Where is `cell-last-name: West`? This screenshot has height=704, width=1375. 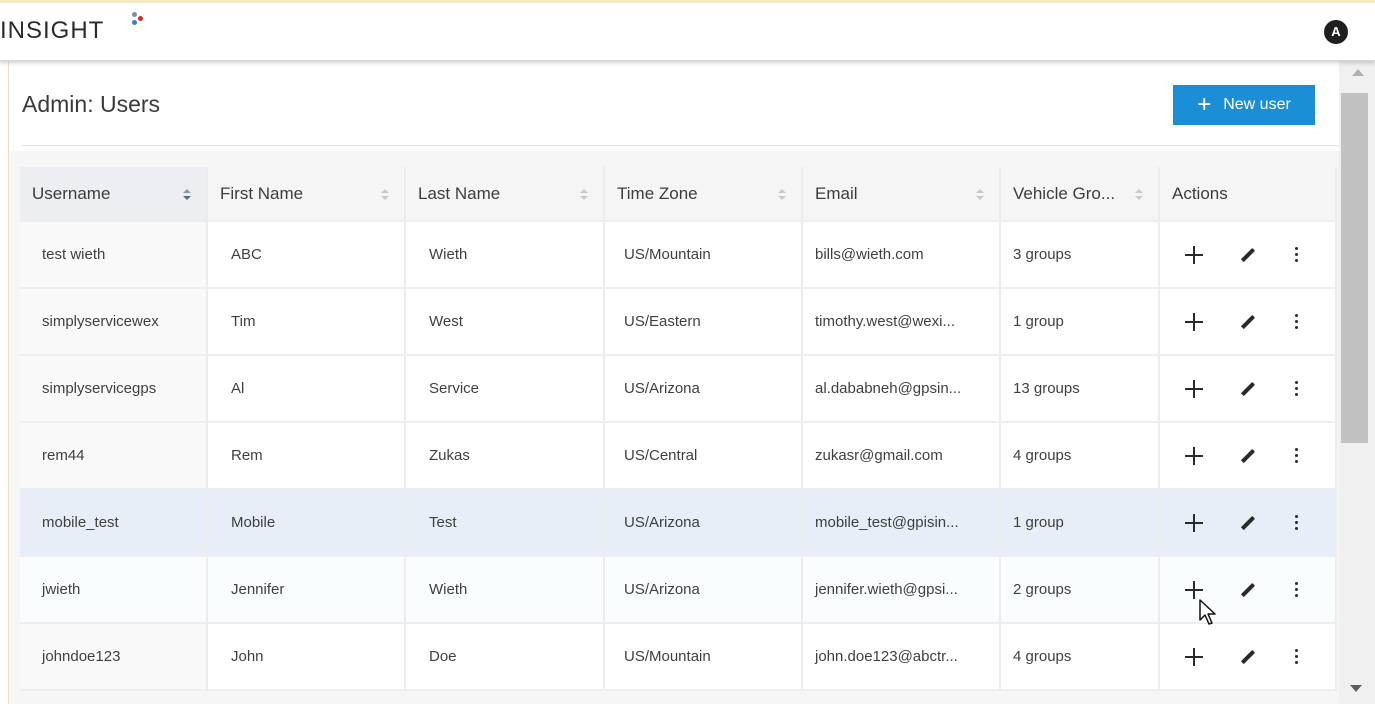 cell-last-name: West is located at coordinates (505, 322).